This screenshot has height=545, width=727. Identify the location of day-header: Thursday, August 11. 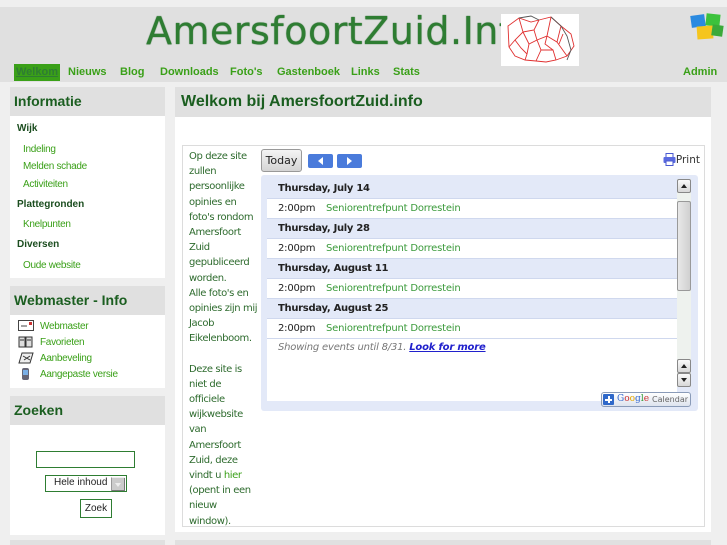
(472, 269).